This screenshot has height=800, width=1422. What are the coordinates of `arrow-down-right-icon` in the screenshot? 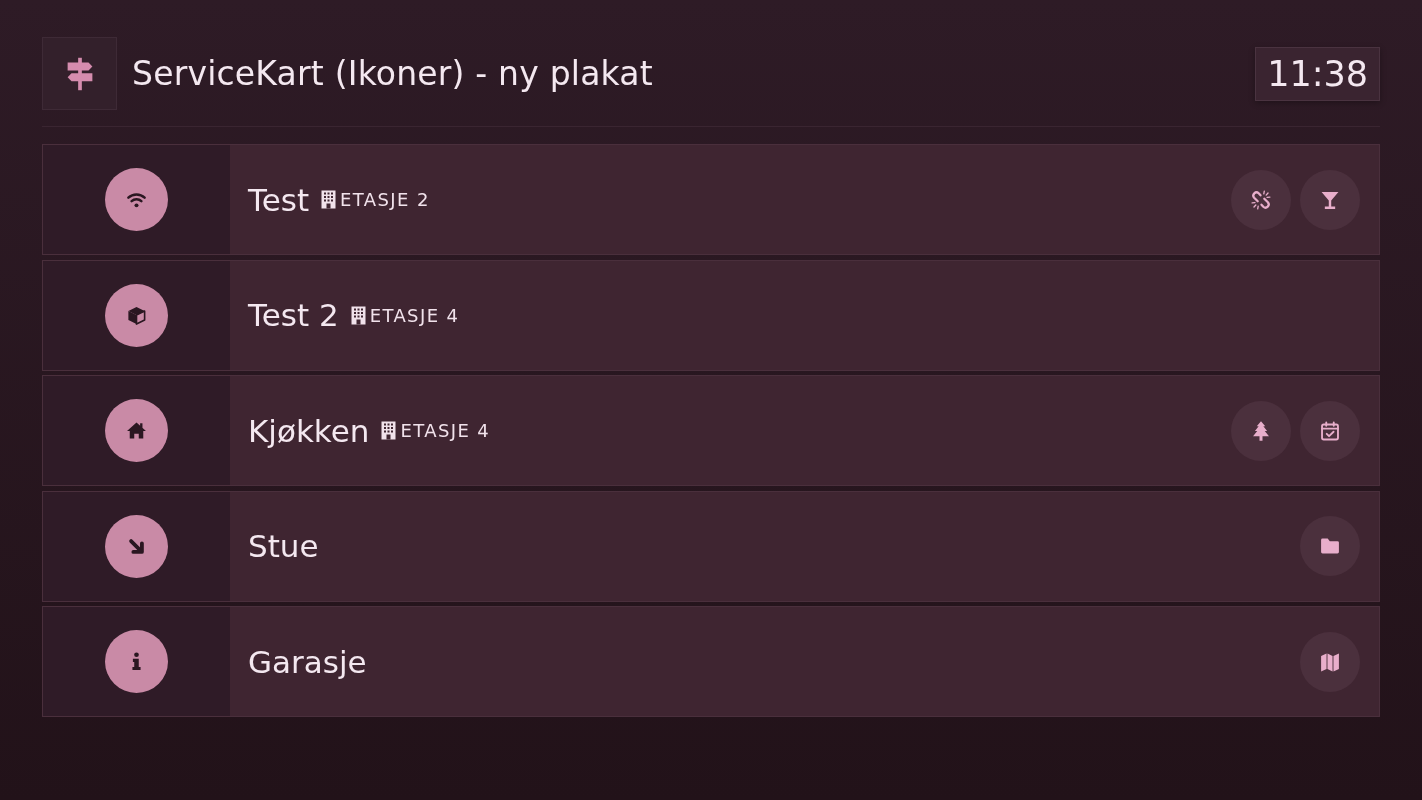 It's located at (136, 546).